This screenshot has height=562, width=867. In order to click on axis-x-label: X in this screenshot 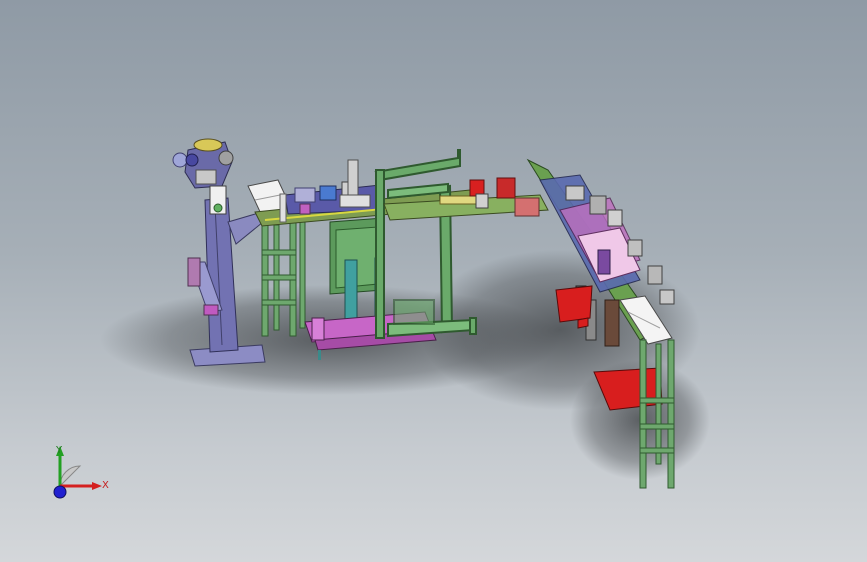, I will do `click(105, 485)`.